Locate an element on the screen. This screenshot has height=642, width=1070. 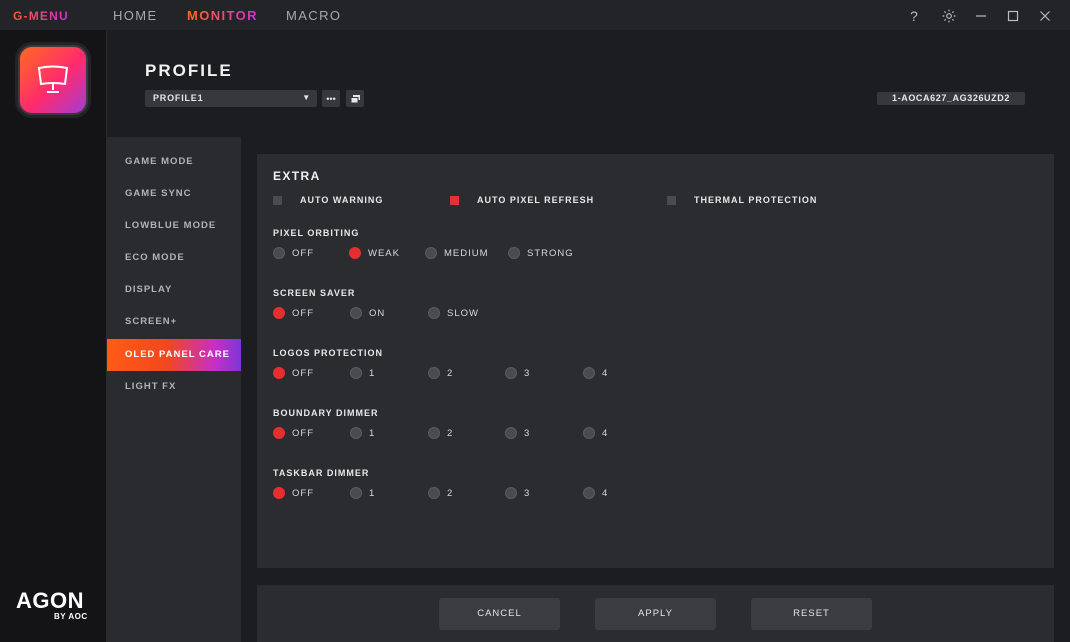
logos-protection-2-radio: 2 is located at coordinates (440, 373).